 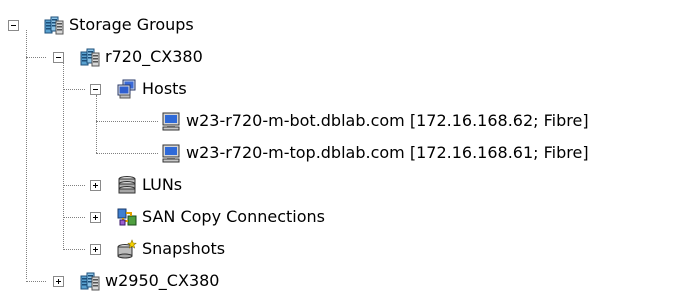 What do you see at coordinates (127, 249) in the screenshot?
I see `snapshots-icon` at bounding box center [127, 249].